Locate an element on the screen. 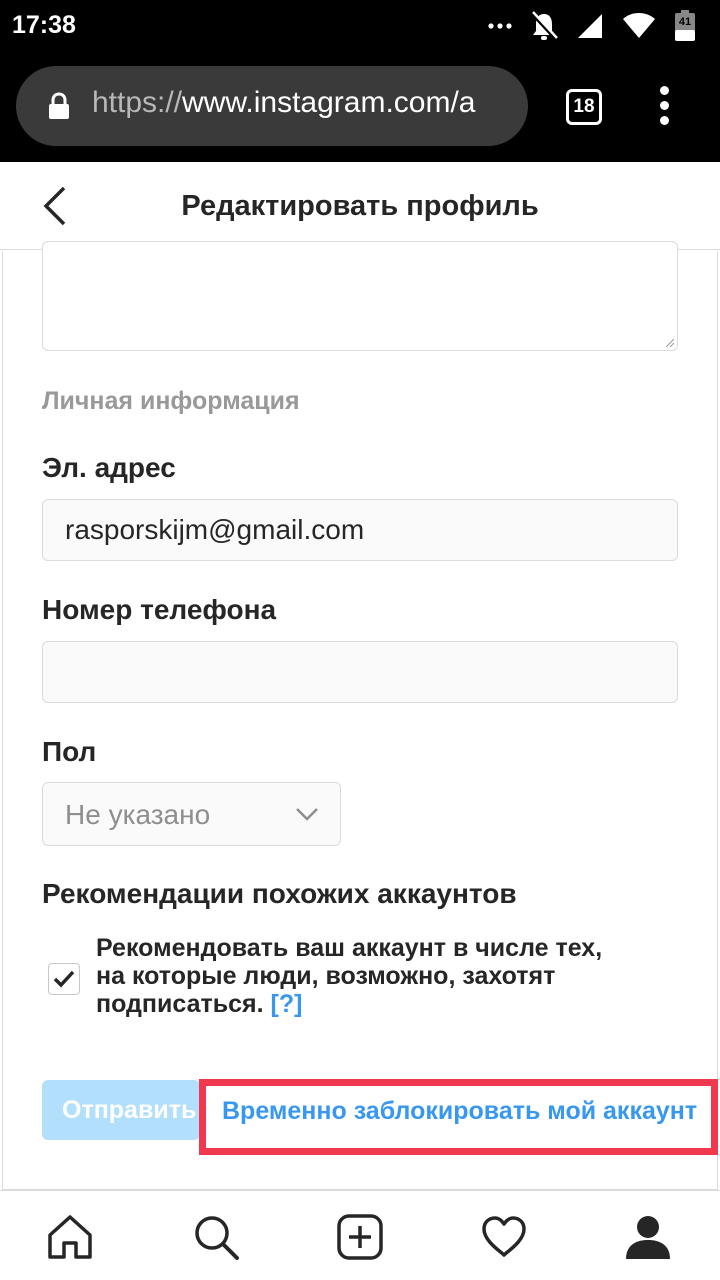 The width and height of the screenshot is (720, 1280). new-post-icon is located at coordinates (360, 1237).